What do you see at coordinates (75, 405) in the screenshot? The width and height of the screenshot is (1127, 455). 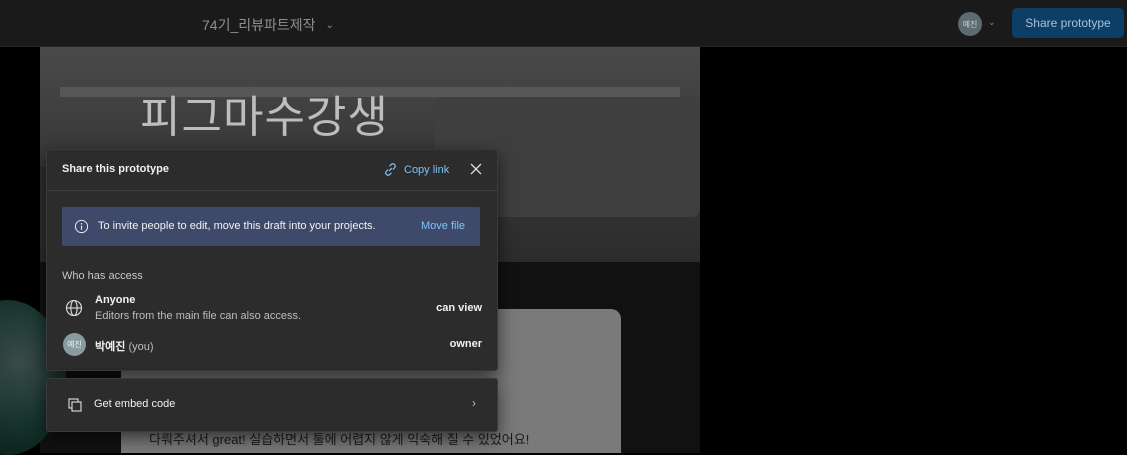 I see `copy-icon` at bounding box center [75, 405].